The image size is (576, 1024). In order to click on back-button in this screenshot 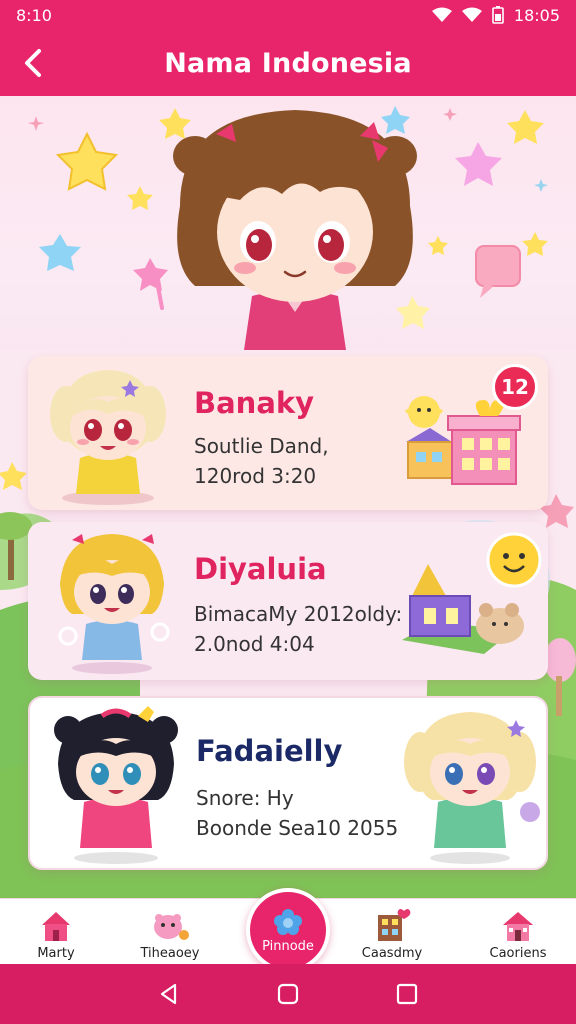, I will do `click(33, 63)`.